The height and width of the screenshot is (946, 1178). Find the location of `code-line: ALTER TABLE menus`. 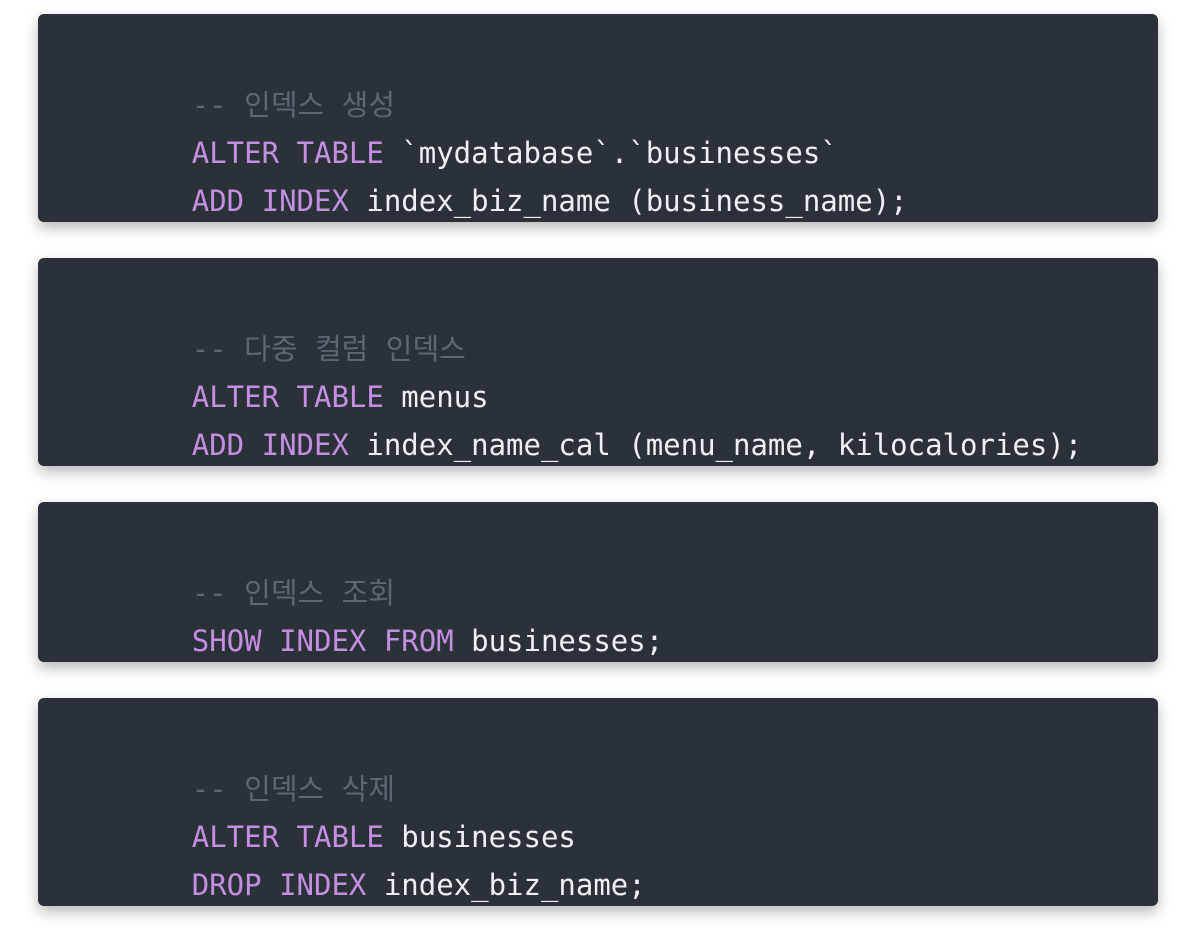

code-line: ALTER TABLE menus is located at coordinates (288, 378).